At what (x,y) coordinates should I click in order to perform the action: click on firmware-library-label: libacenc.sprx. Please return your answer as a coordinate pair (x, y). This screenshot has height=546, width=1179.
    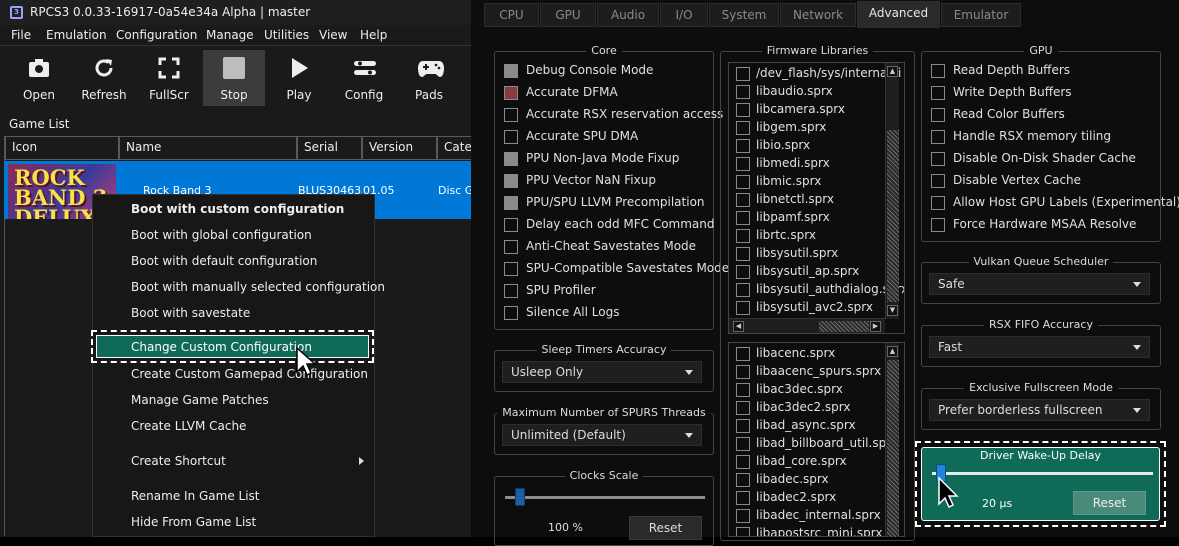
    Looking at the image, I should click on (796, 353).